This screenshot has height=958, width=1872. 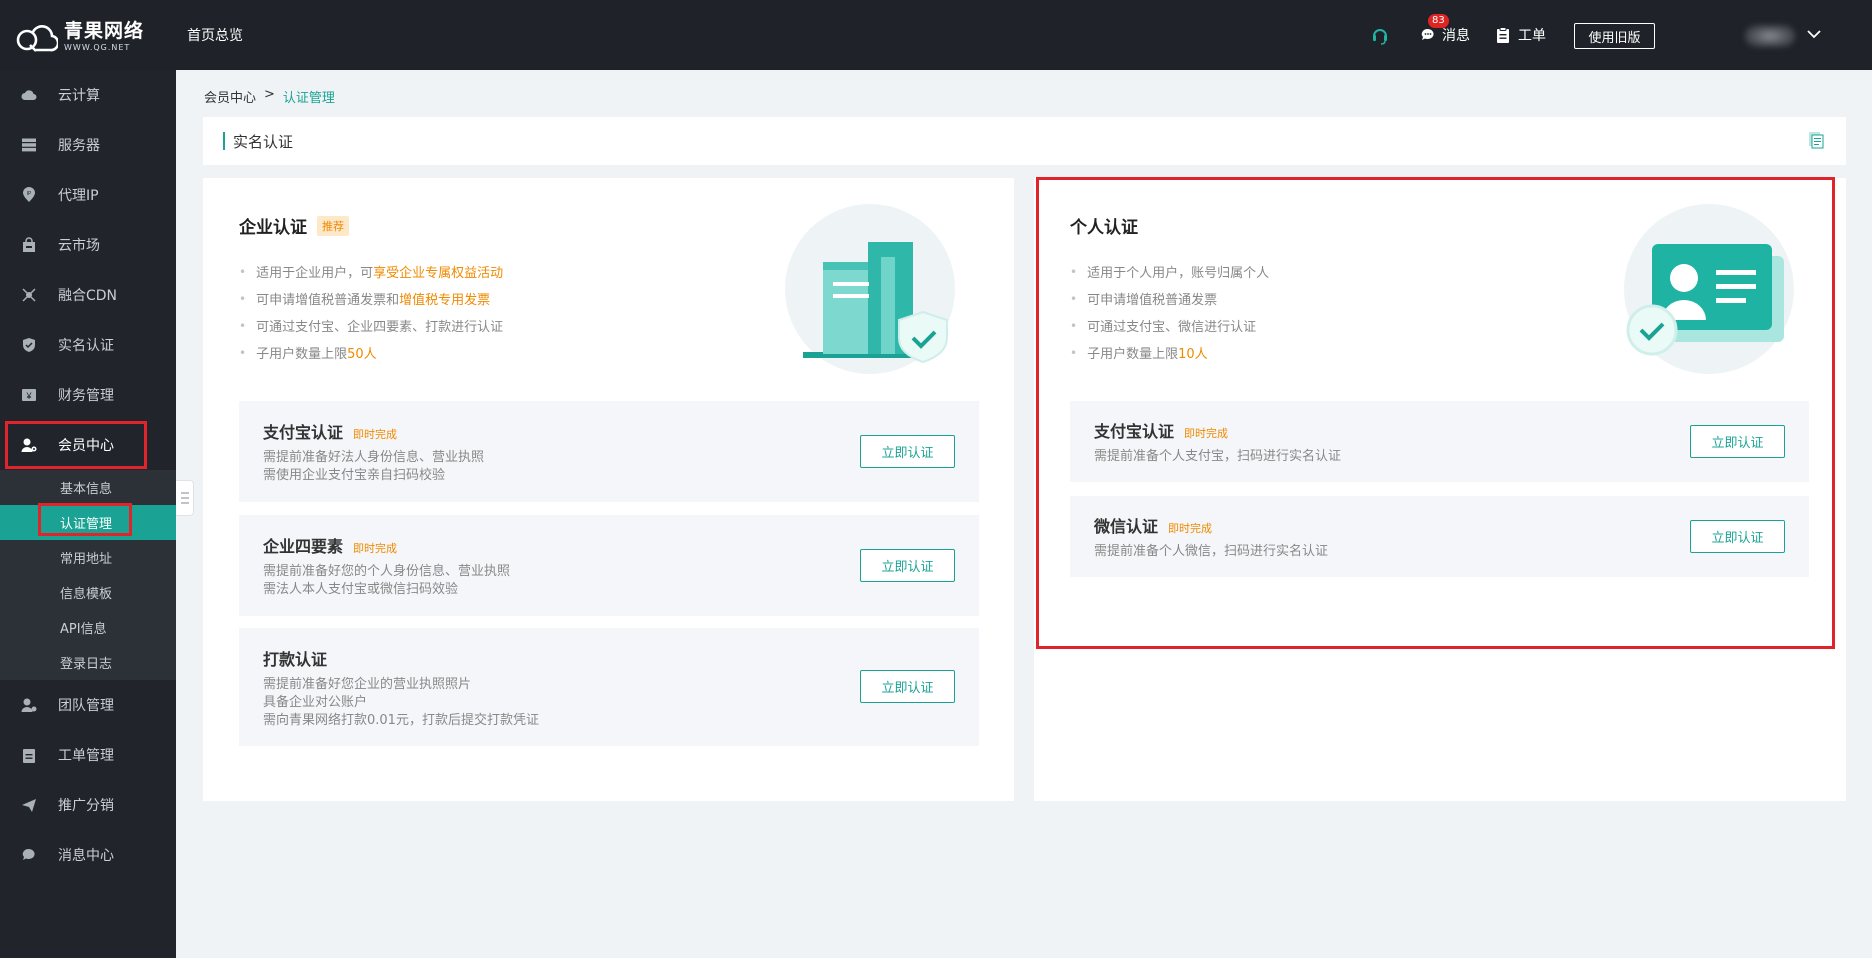 I want to click on breadcrumb-parent: 会员中心, so click(x=230, y=96).